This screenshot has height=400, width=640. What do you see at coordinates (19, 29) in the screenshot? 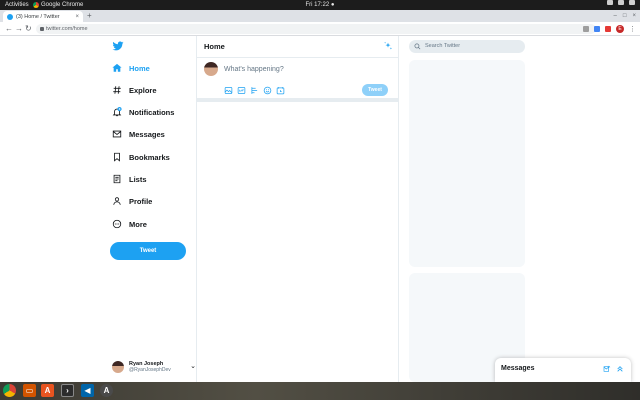
I see `forward-icon: →` at bounding box center [19, 29].